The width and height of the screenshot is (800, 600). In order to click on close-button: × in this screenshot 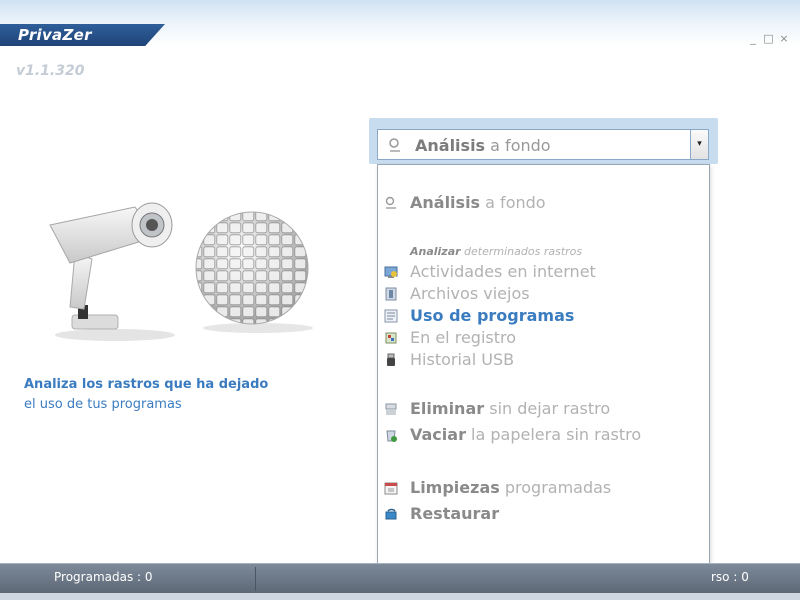, I will do `click(784, 38)`.